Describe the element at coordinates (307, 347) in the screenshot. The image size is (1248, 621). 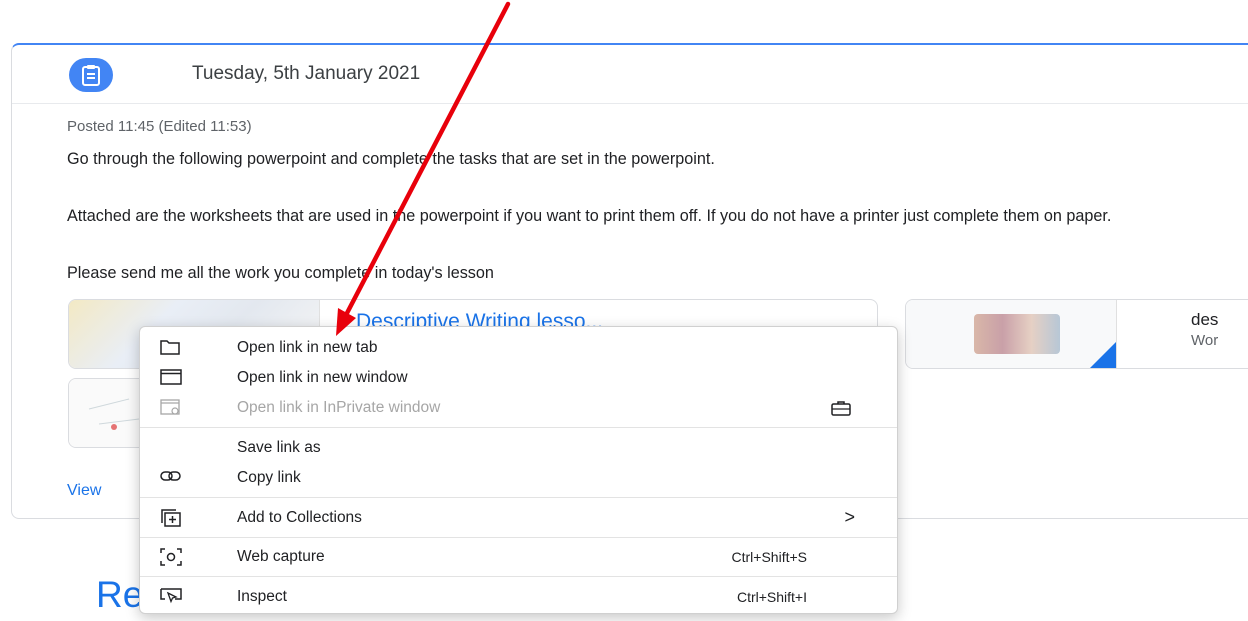
I see `menu-item-label: Open link in new tab` at that location.